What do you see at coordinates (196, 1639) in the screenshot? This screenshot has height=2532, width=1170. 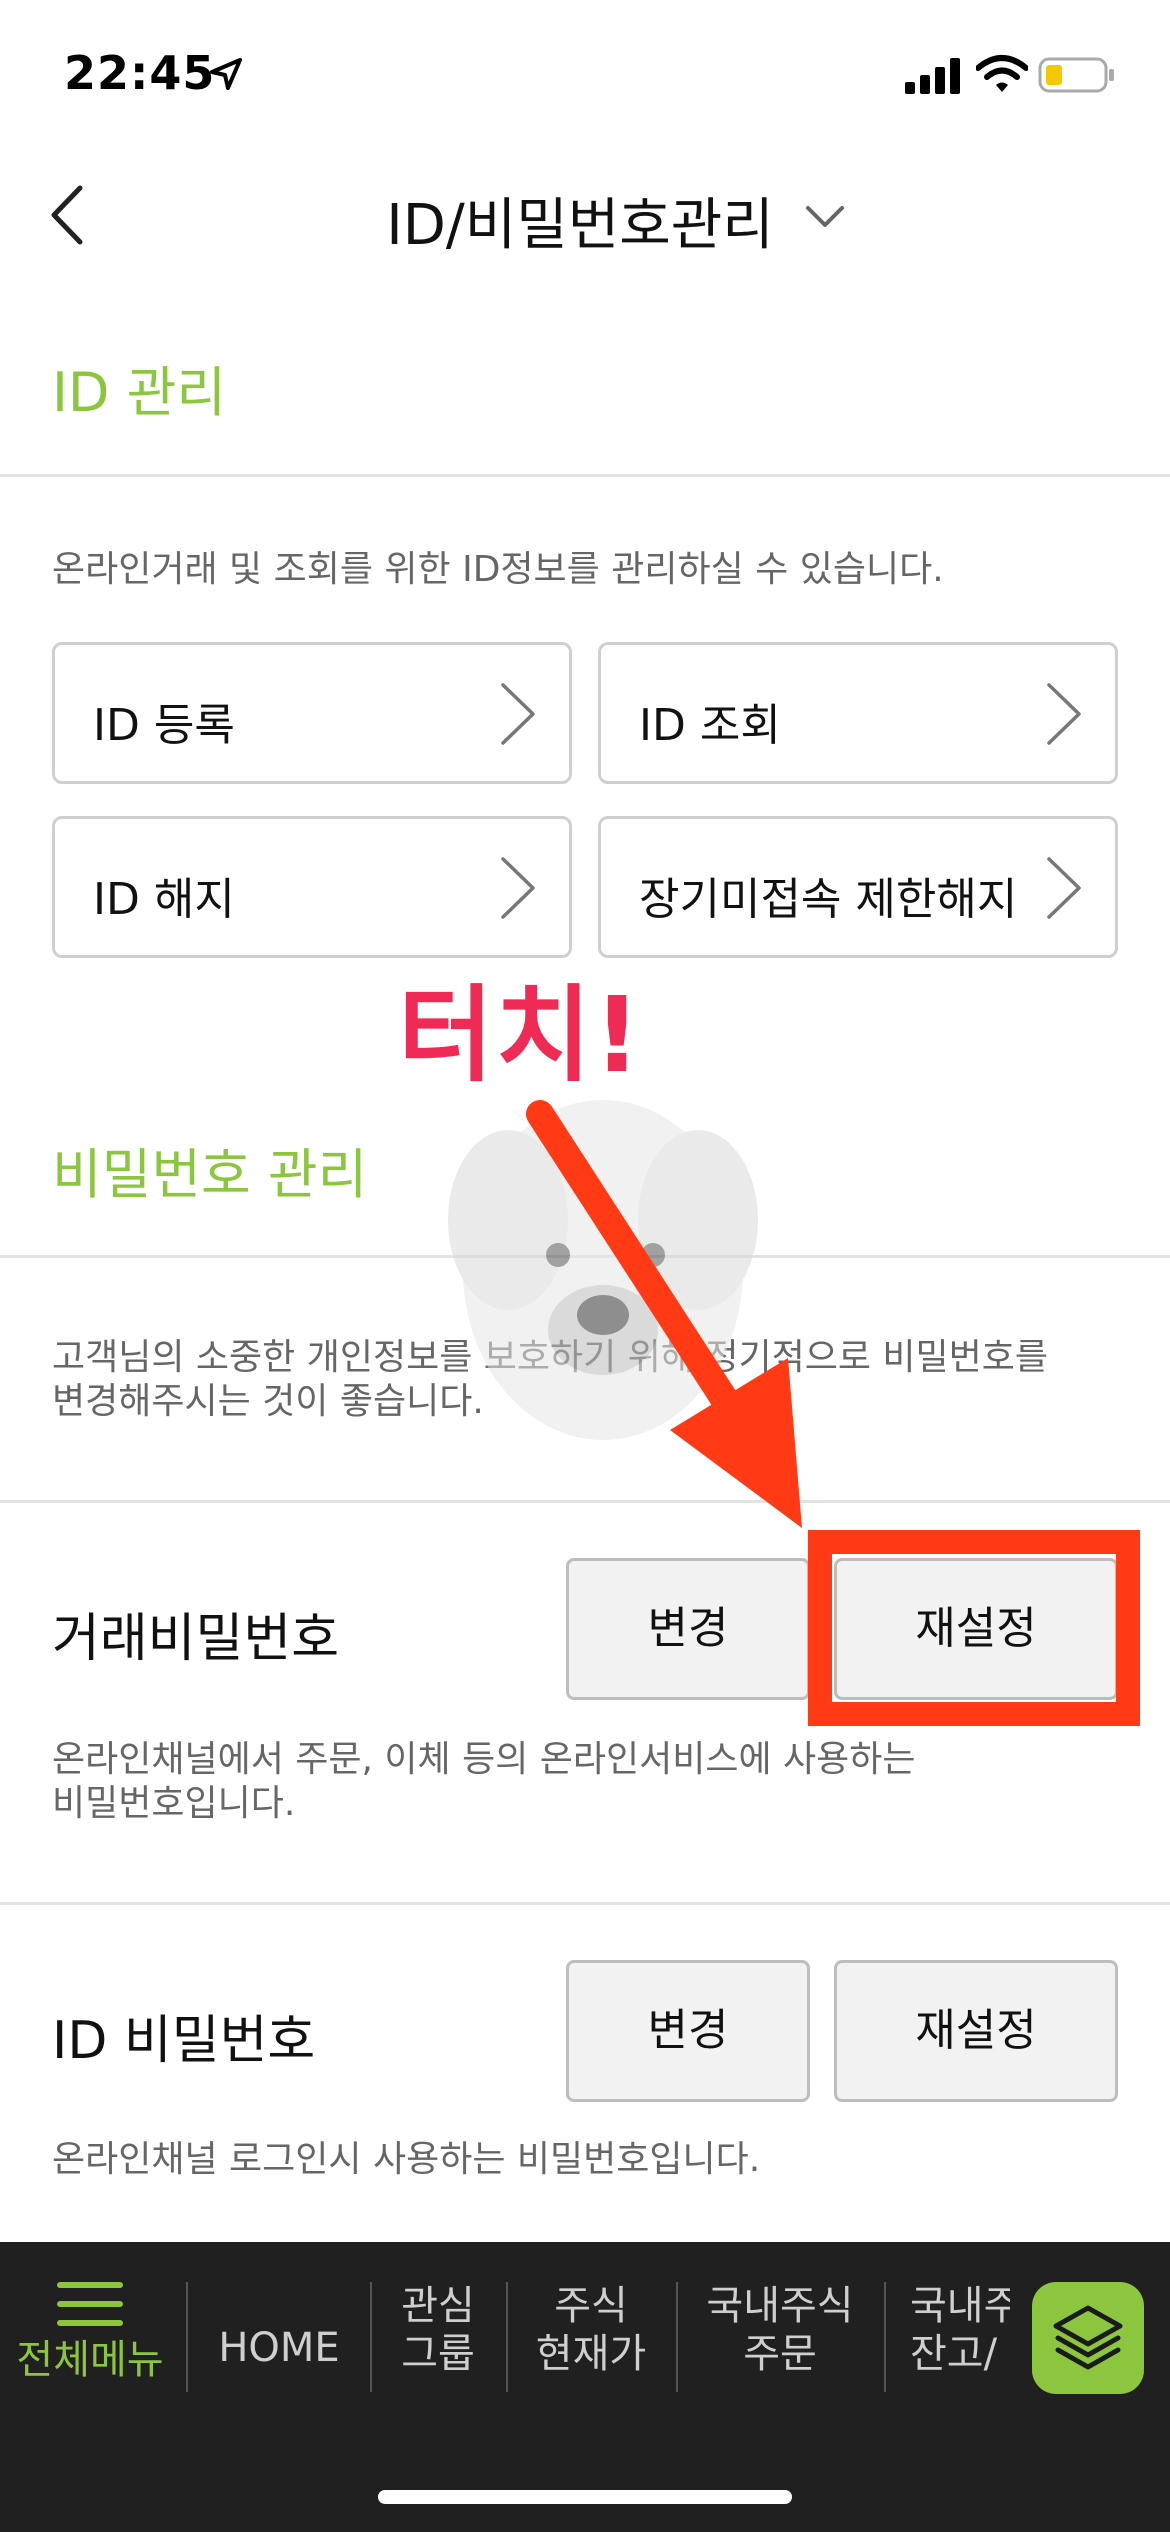 I see `trade-password-label: 거래비밀번호` at bounding box center [196, 1639].